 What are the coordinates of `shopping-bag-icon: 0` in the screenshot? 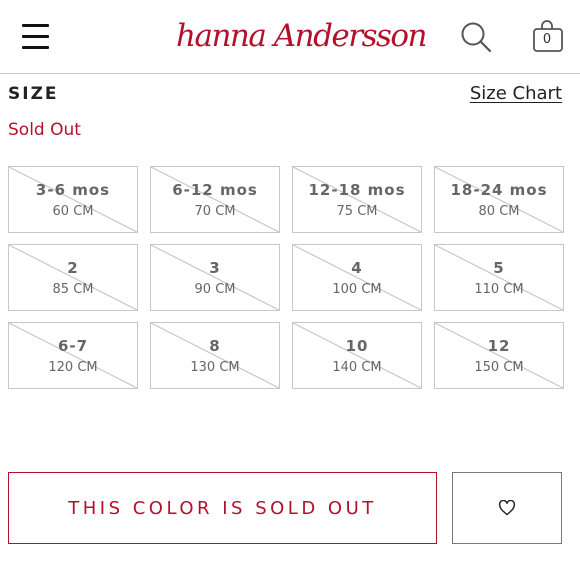 It's located at (548, 37).